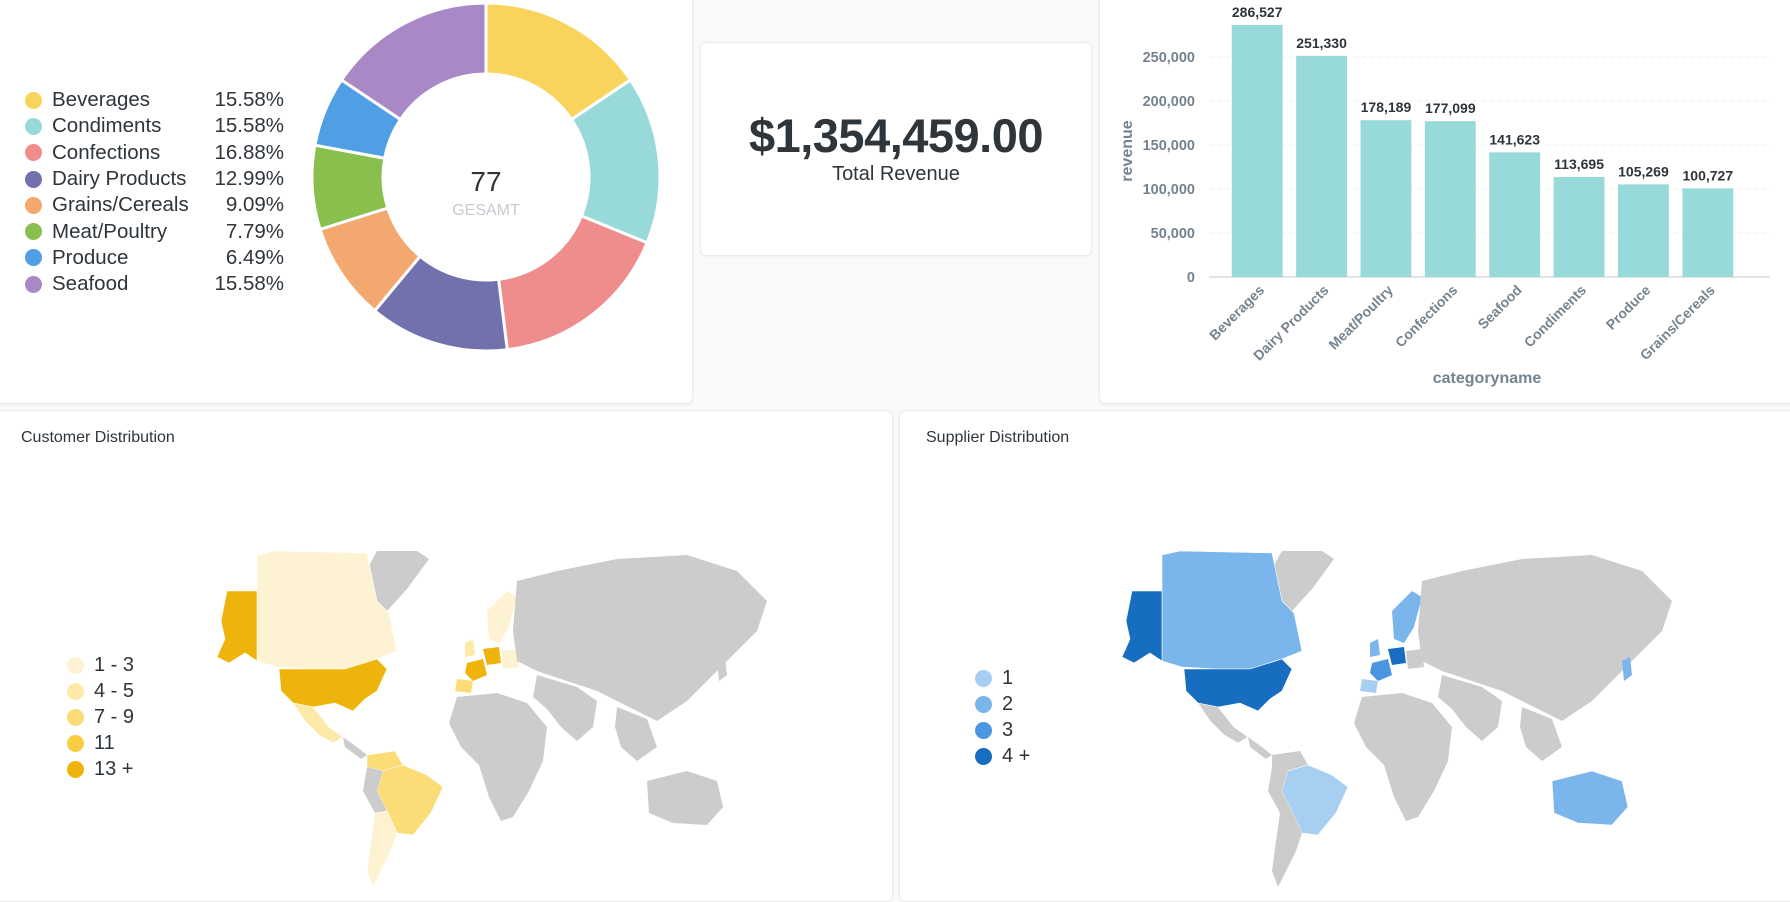 The width and height of the screenshot is (1790, 902). I want to click on y-tick-label: 250,000, so click(1169, 58).